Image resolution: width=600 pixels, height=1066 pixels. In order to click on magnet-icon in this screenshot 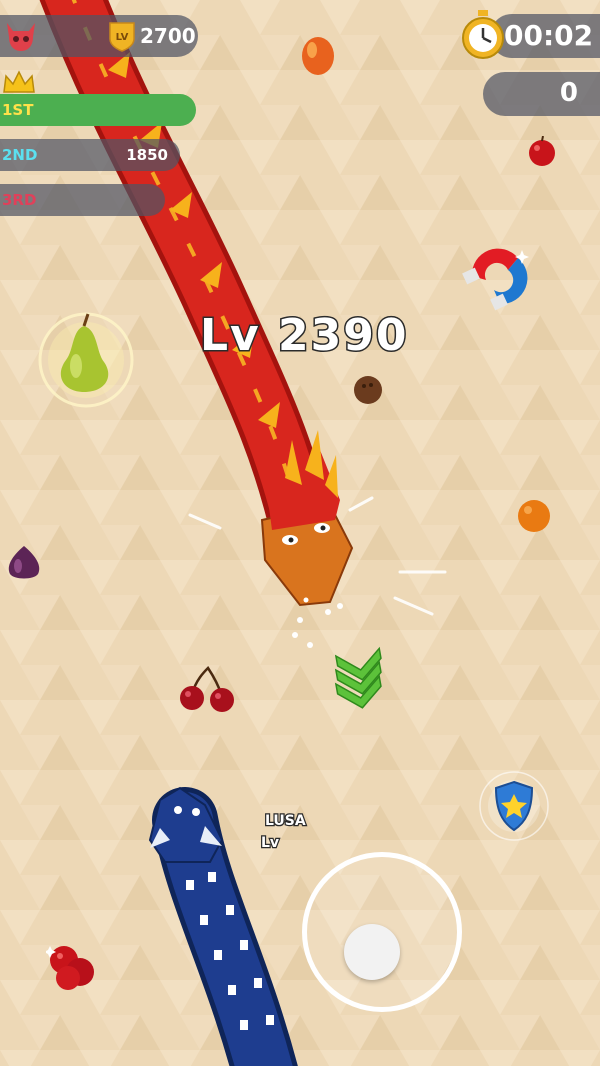, I will do `click(495, 279)`.